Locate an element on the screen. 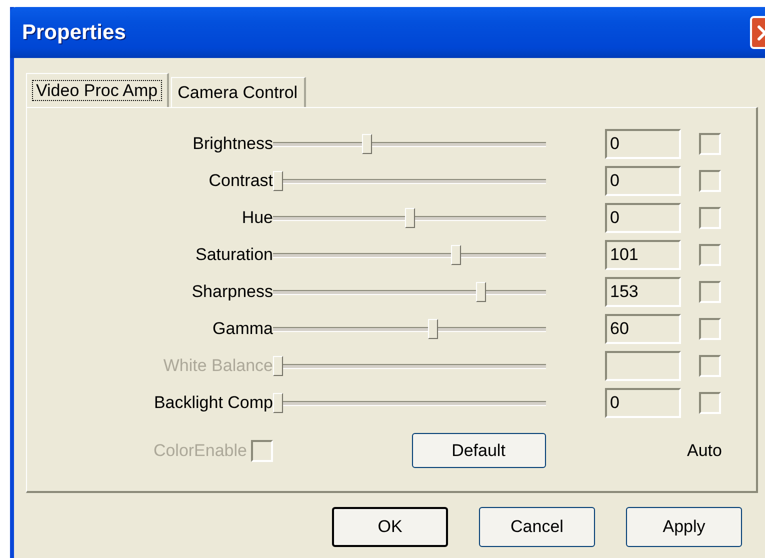  dialog-button: OK is located at coordinates (390, 527).